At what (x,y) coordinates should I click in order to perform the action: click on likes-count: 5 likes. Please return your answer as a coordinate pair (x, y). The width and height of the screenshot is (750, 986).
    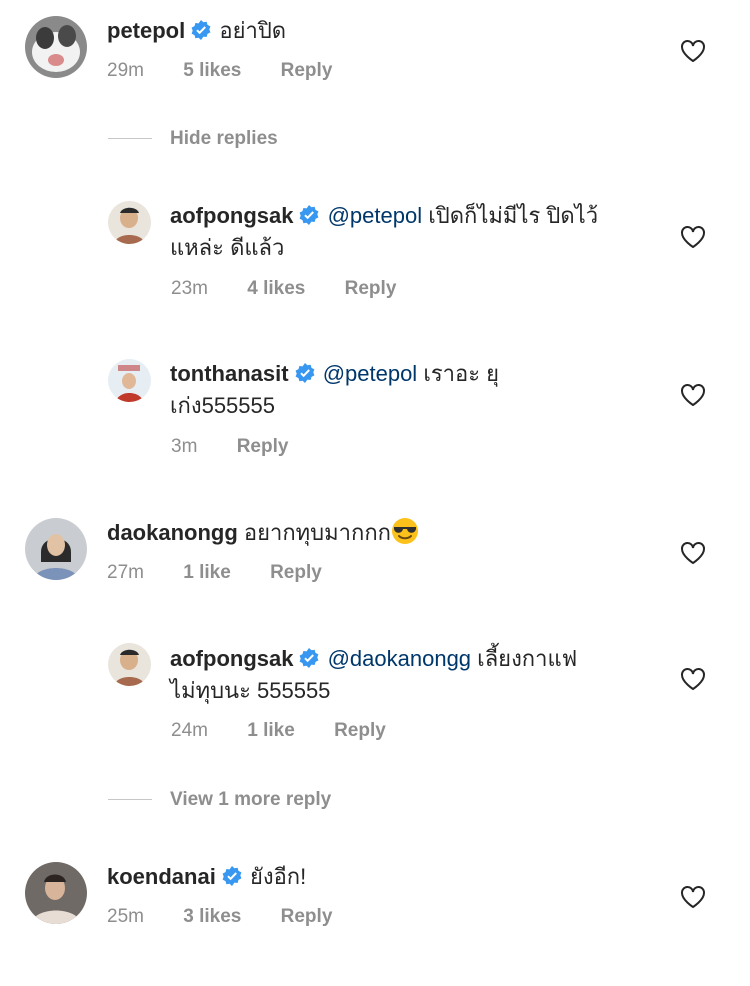
    Looking at the image, I should click on (212, 70).